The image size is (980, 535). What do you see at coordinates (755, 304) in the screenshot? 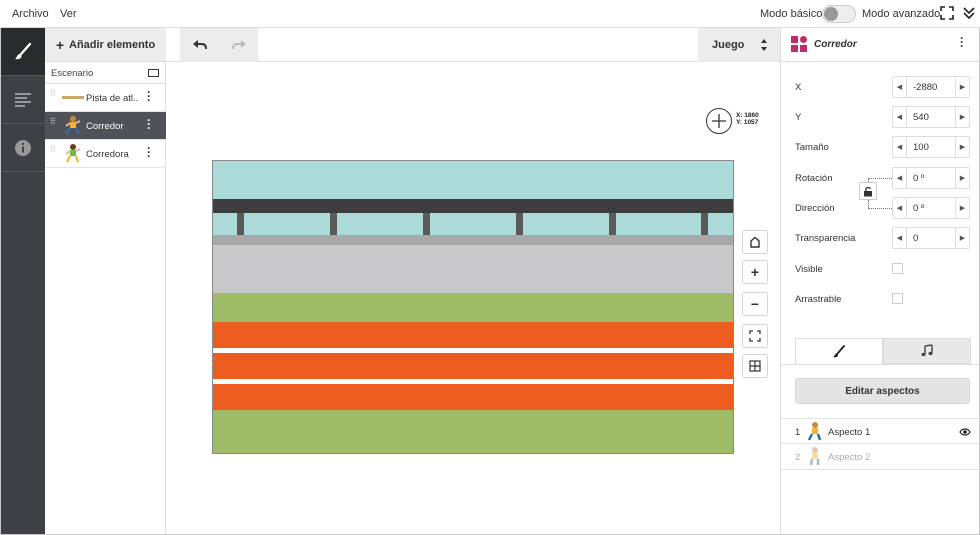
I see `zoom-out-button: −` at bounding box center [755, 304].